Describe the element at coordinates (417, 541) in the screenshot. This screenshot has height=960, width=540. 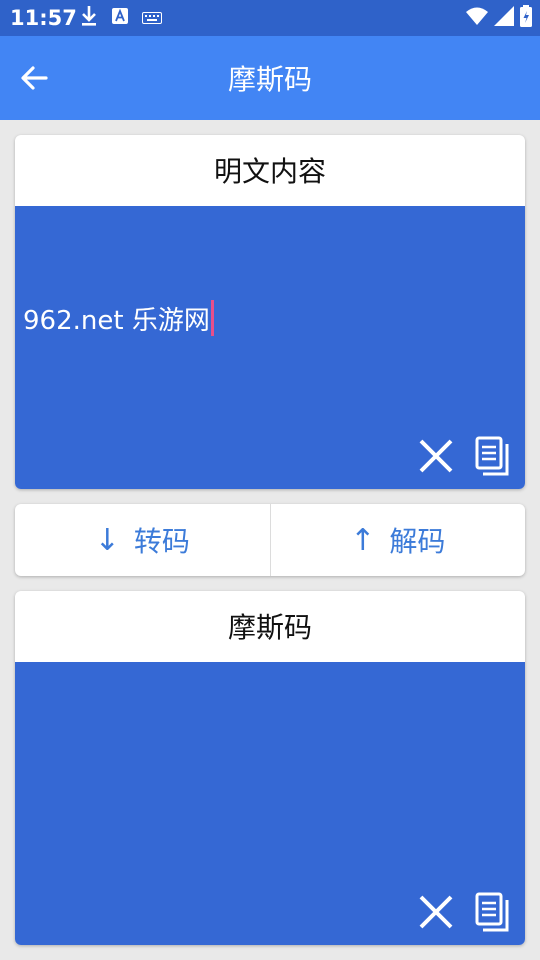
I see `decode-button-label: 解码` at that location.